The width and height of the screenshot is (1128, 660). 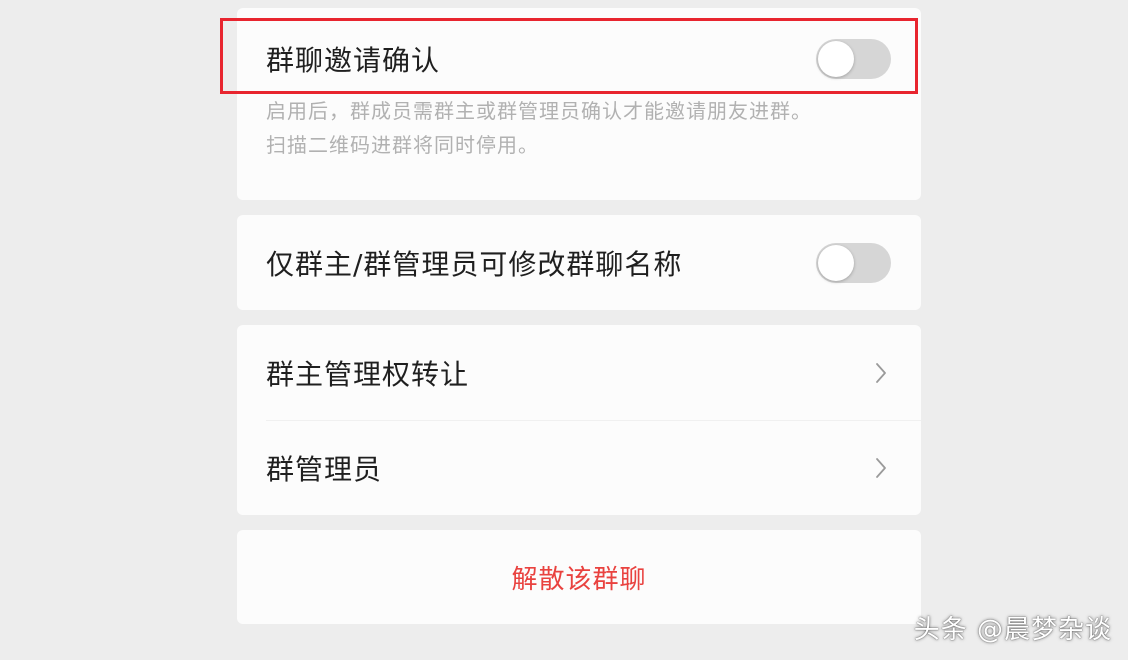 What do you see at coordinates (539, 111) in the screenshot?
I see `description-line-1: 启用后，群成员需群主或群管理员确认才能邀请朋友进群。` at bounding box center [539, 111].